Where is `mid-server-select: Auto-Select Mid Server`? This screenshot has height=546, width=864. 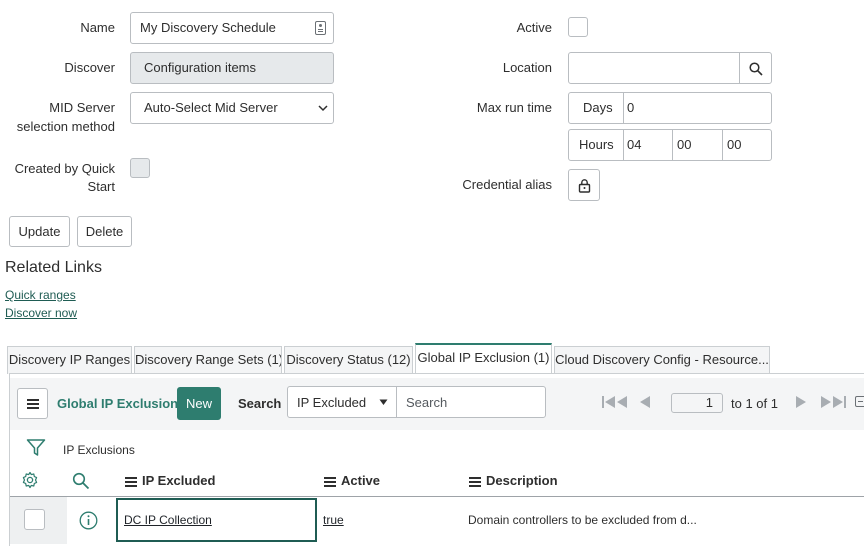 mid-server-select: Auto-Select Mid Server is located at coordinates (232, 108).